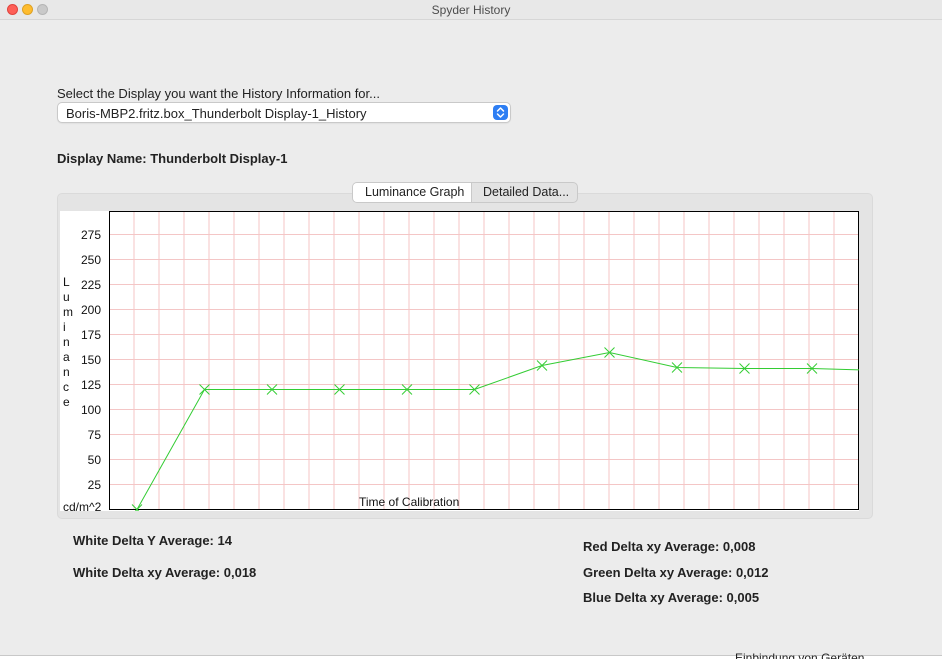 This screenshot has width=942, height=659. Describe the element at coordinates (165, 572) in the screenshot. I see `white-delta-xy-average: White Delta xy Average: 0,018` at that location.